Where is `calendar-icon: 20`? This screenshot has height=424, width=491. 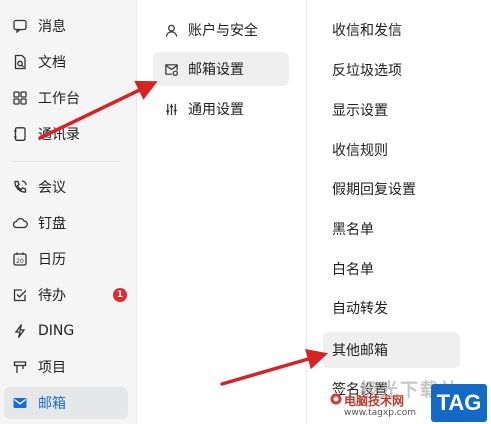 calendar-icon: 20 is located at coordinates (20, 259).